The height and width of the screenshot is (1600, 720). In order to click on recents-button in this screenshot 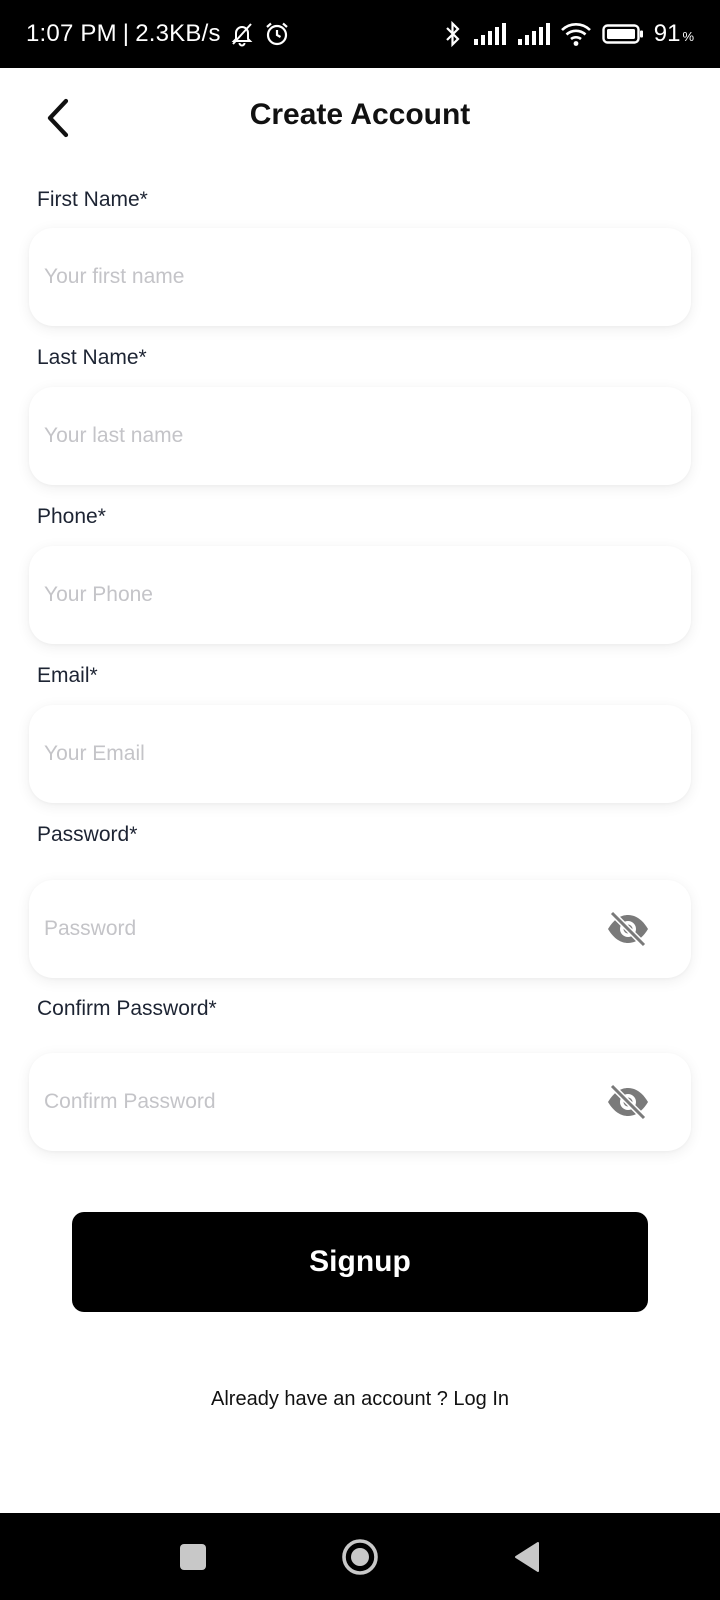, I will do `click(193, 1556)`.